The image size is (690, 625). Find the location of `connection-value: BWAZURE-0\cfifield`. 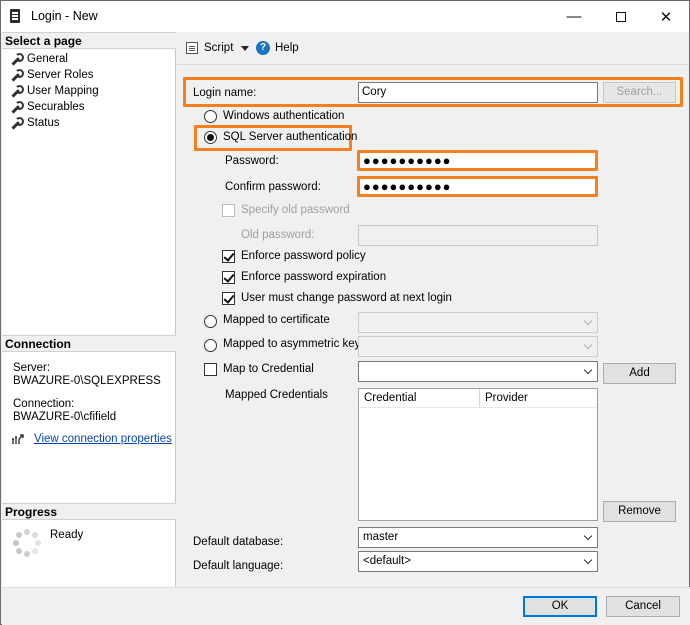

connection-value: BWAZURE-0\cfifield is located at coordinates (65, 417).